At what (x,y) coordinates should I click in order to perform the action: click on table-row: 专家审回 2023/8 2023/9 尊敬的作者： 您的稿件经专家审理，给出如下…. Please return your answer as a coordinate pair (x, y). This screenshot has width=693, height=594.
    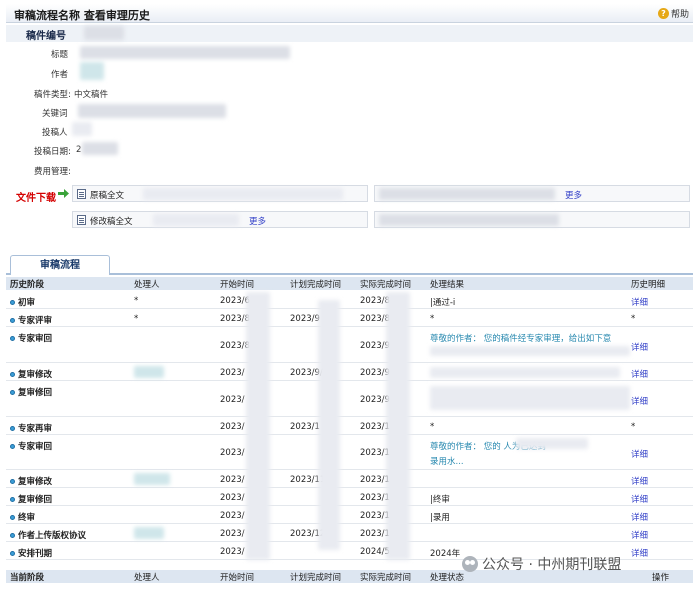
    Looking at the image, I should click on (349, 345).